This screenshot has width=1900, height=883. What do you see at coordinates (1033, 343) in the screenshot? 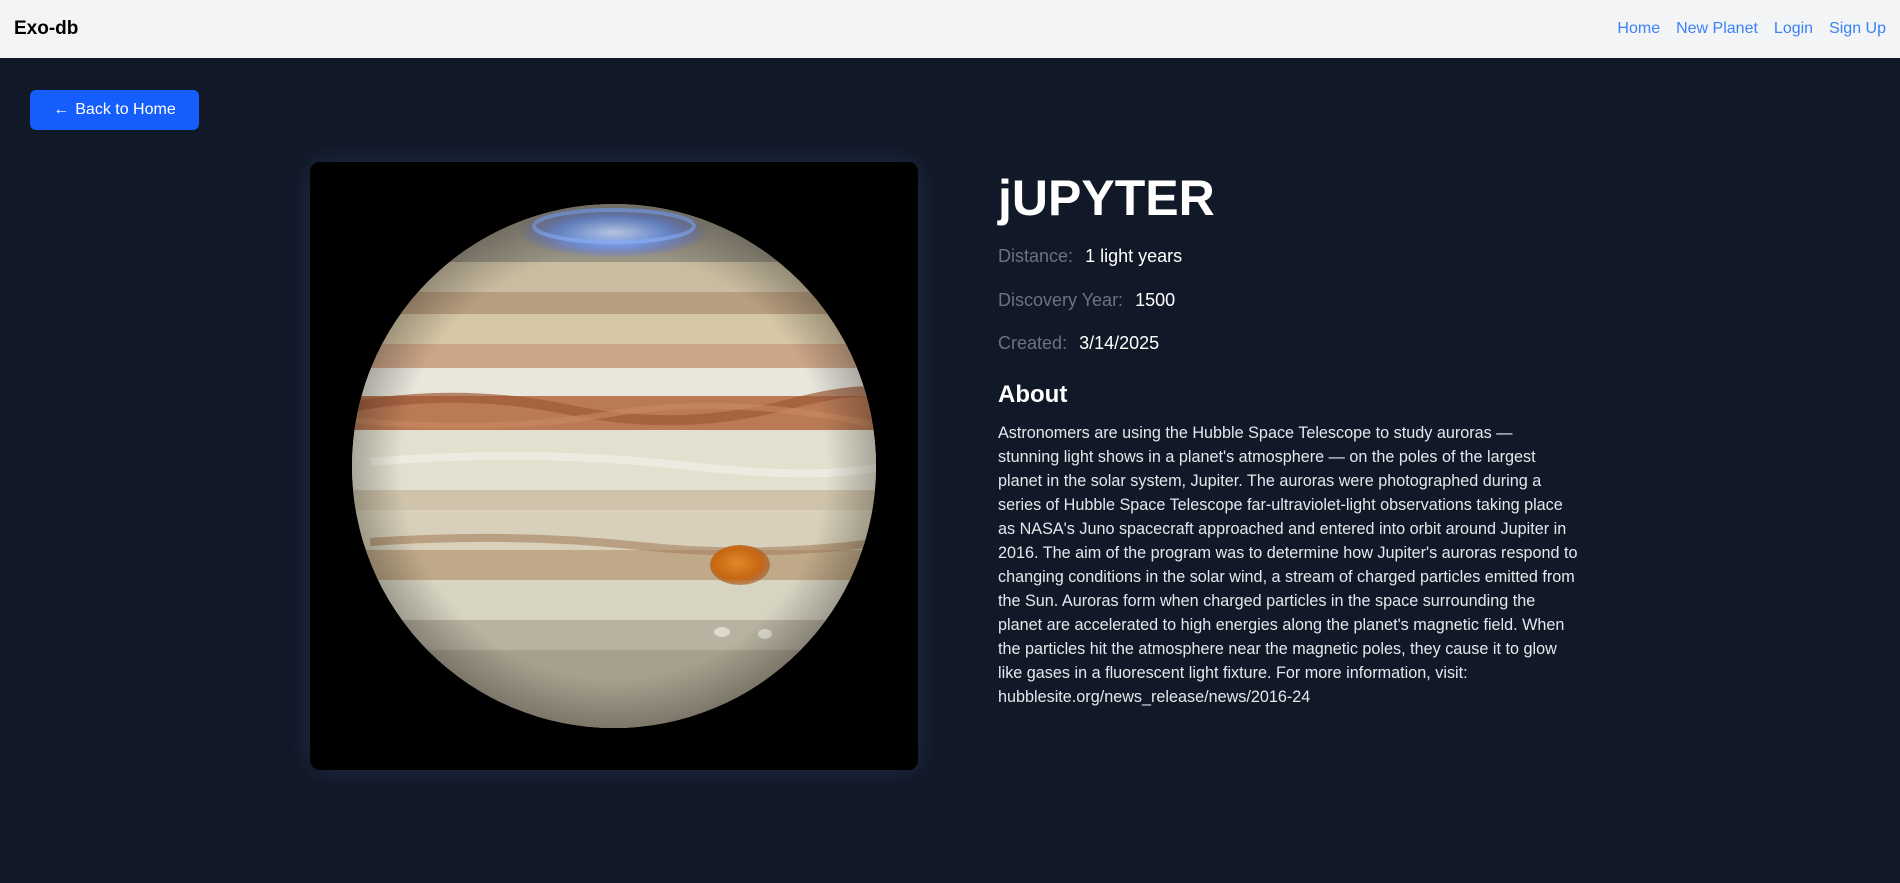
I see `created-label: Created:` at bounding box center [1033, 343].